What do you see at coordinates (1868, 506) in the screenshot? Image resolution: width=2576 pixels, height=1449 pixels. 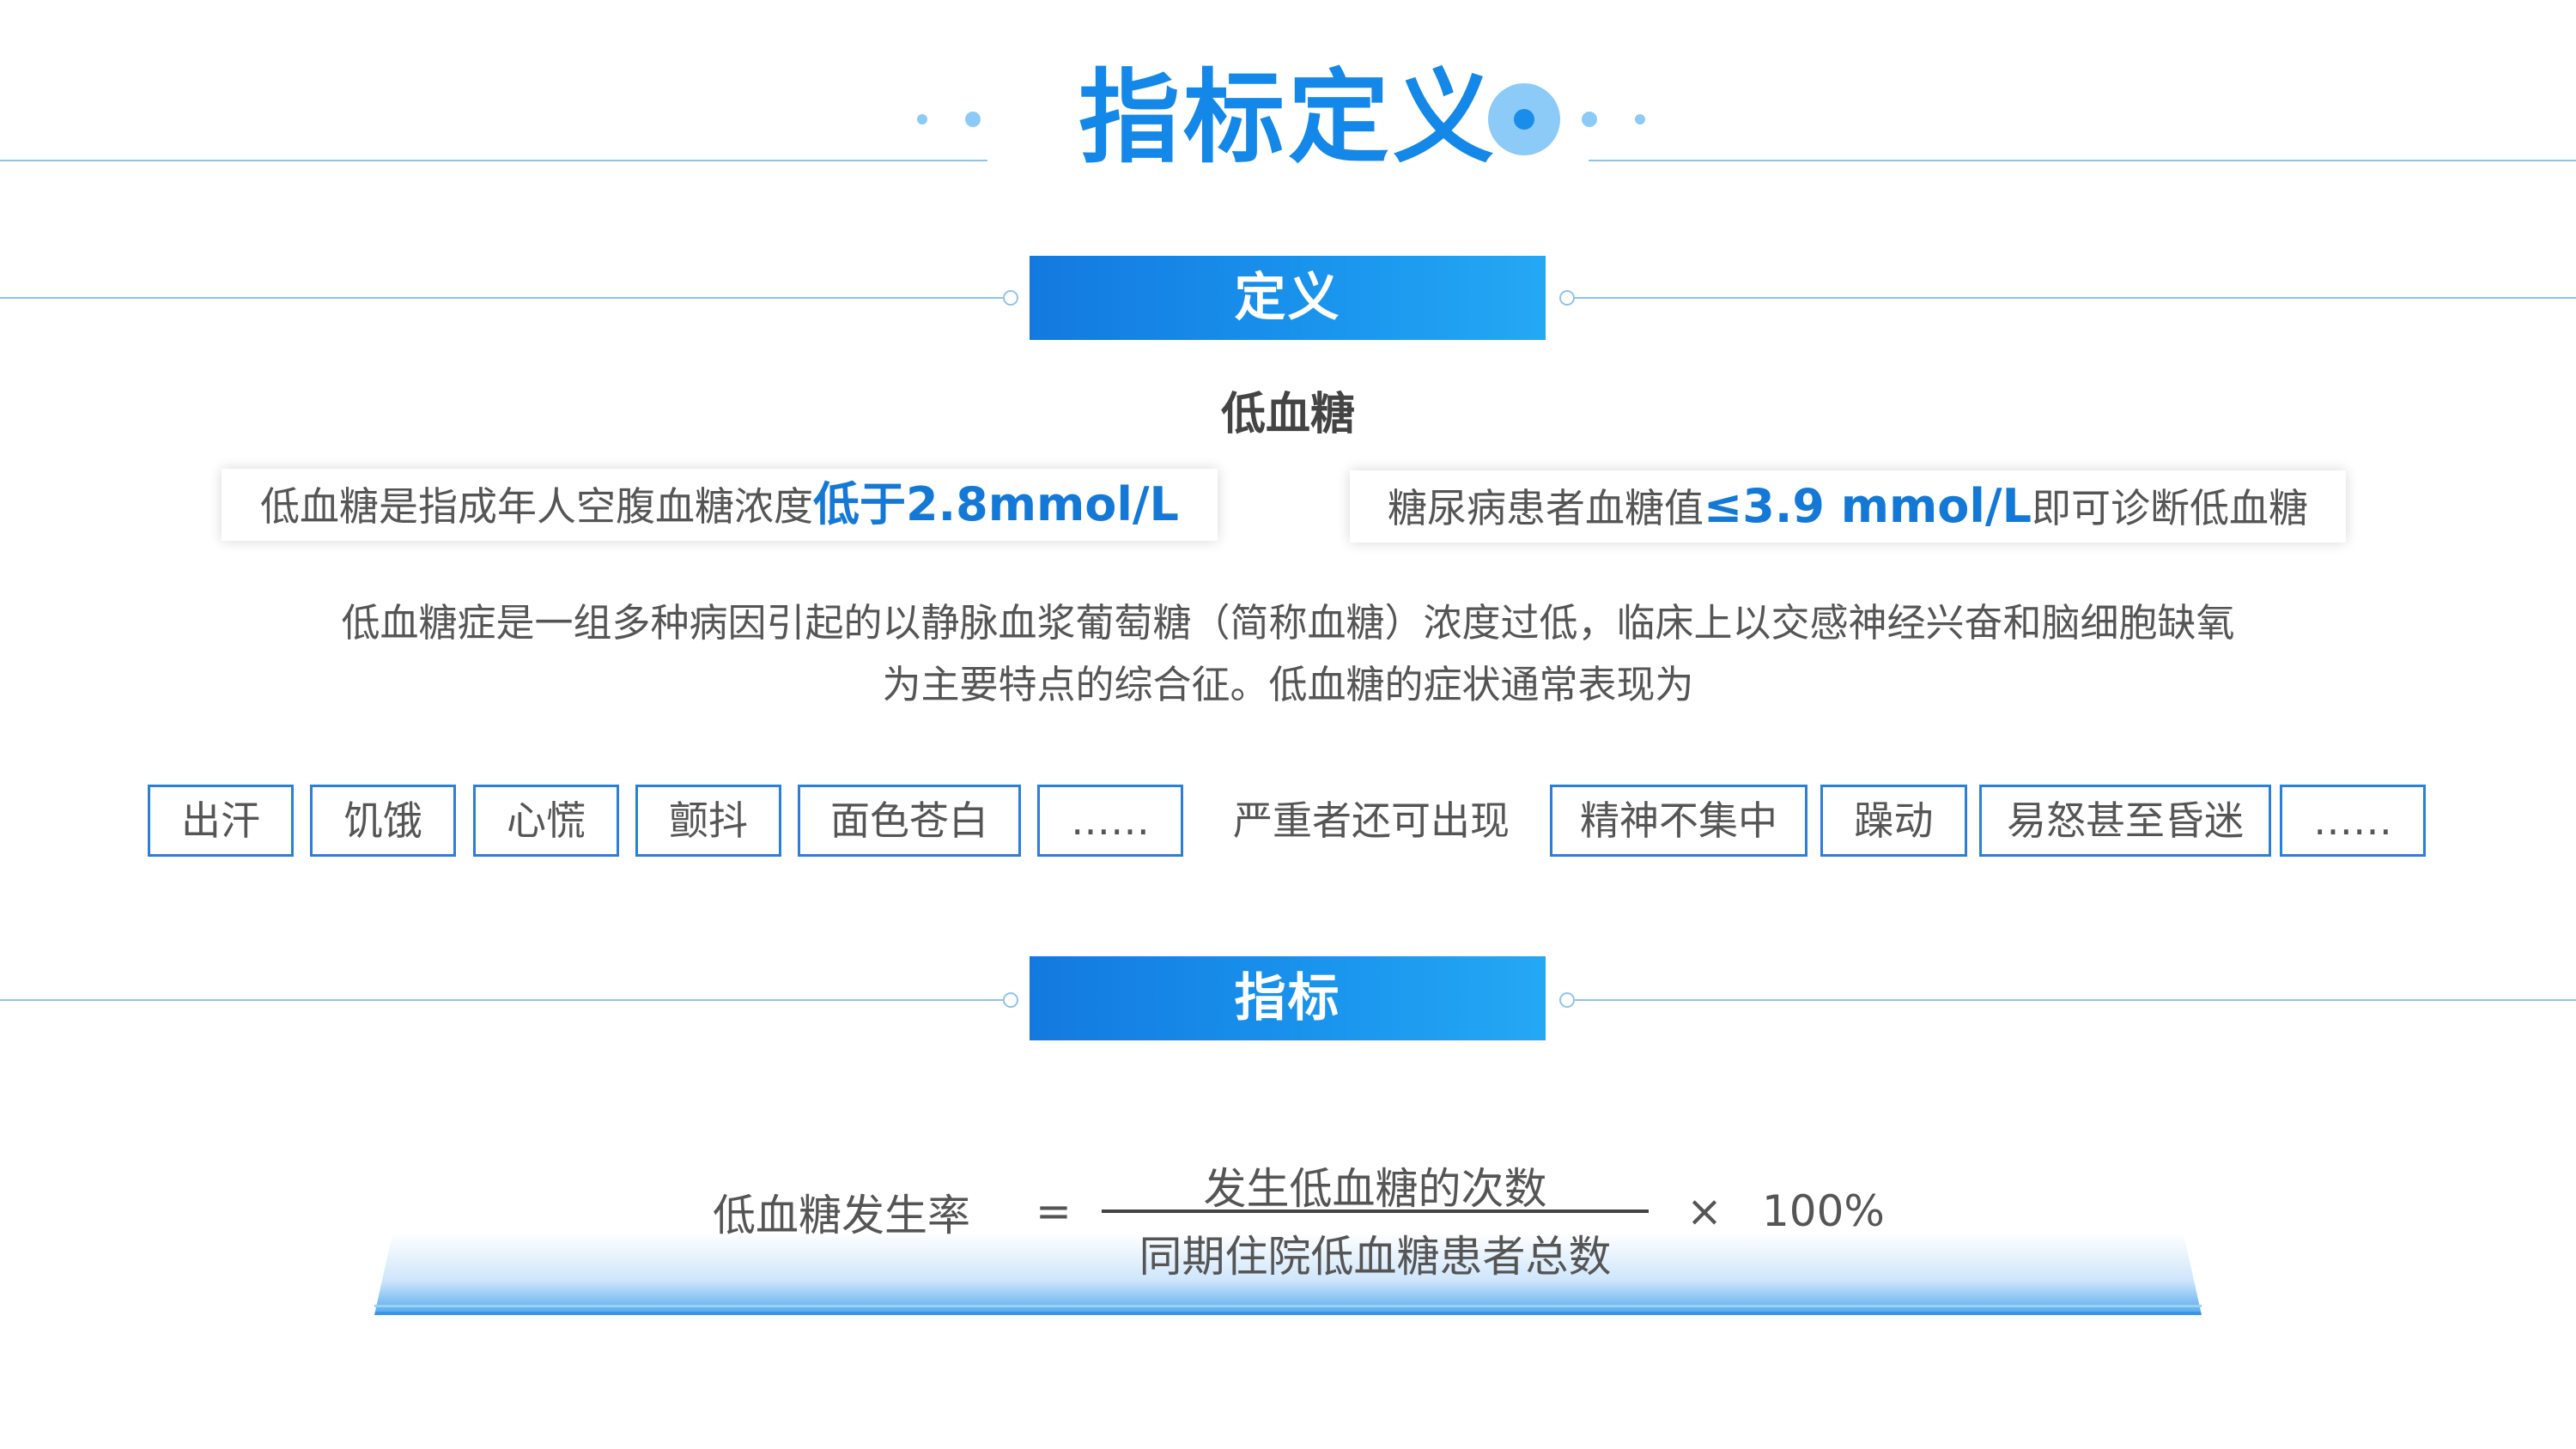 I see `criteria-highlight: ≤3.9 mmol/L` at bounding box center [1868, 506].